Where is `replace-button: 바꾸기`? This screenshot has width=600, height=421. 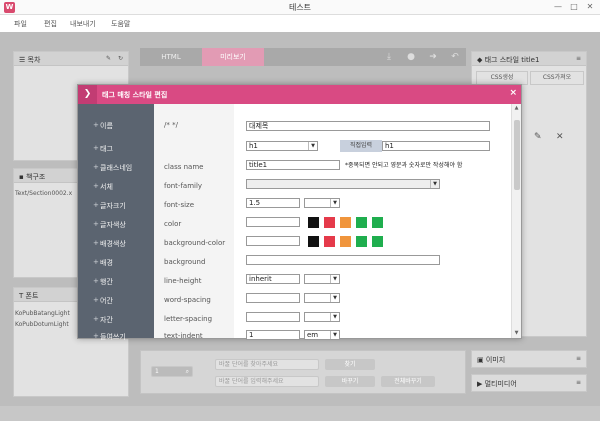
replace-button: 바꾸기 is located at coordinates (350, 381).